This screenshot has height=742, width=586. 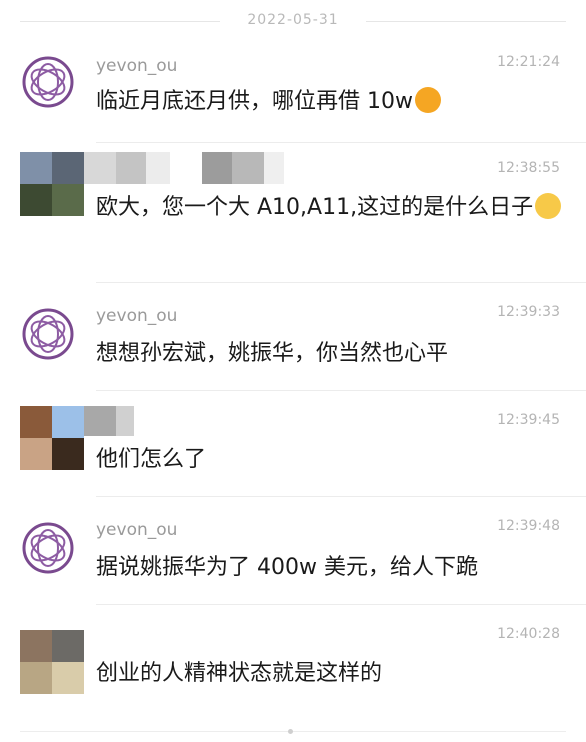 What do you see at coordinates (427, 100) in the screenshot?
I see `angry-face-emoji-icon` at bounding box center [427, 100].